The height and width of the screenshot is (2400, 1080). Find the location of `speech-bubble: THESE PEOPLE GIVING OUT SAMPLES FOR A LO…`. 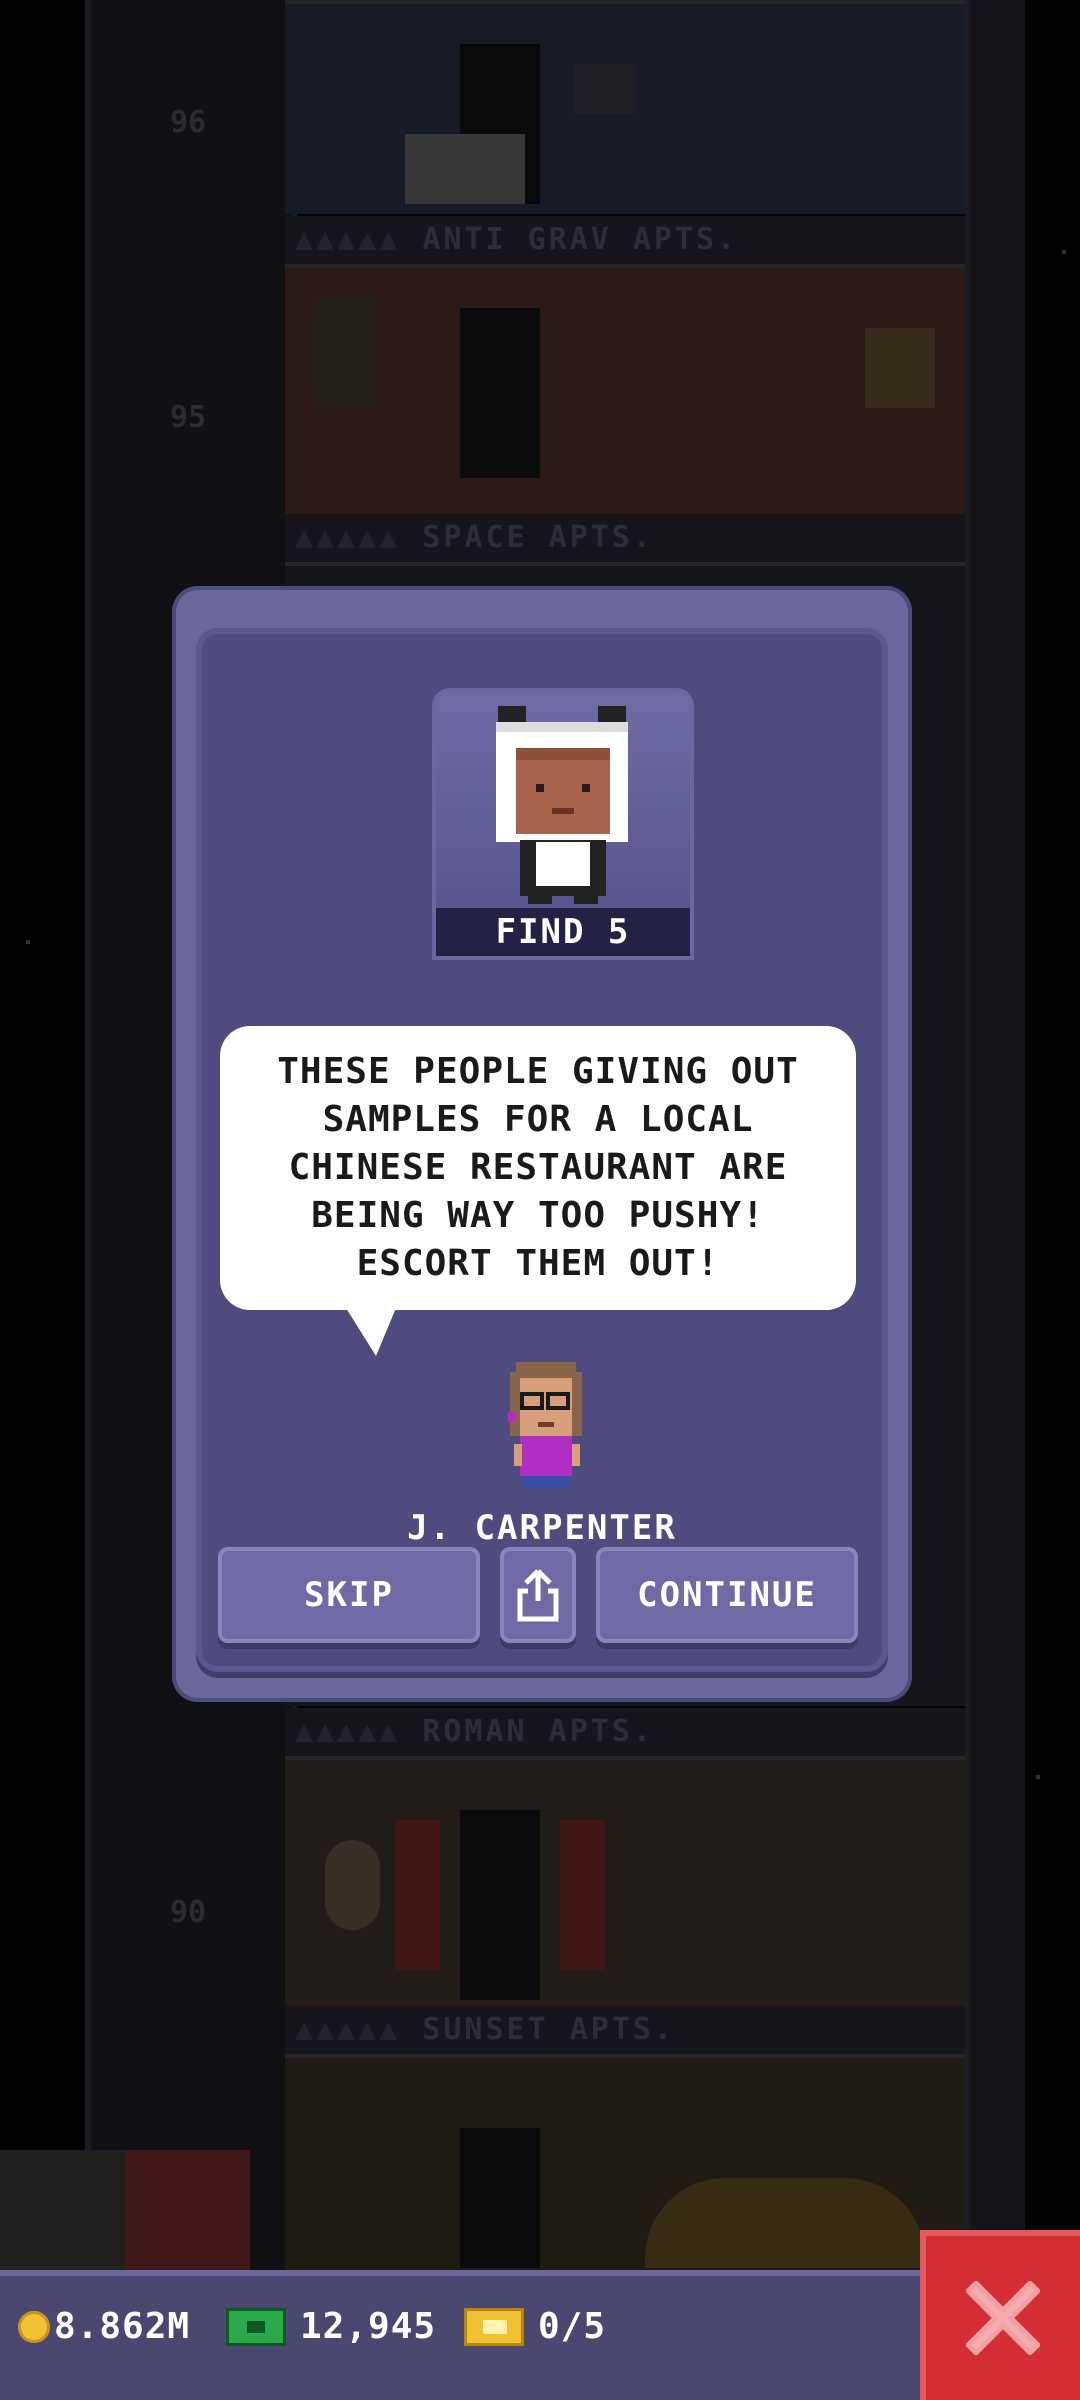

speech-bubble: THESE PEOPLE GIVING OUT SAMPLES FOR A LO… is located at coordinates (538, 1168).